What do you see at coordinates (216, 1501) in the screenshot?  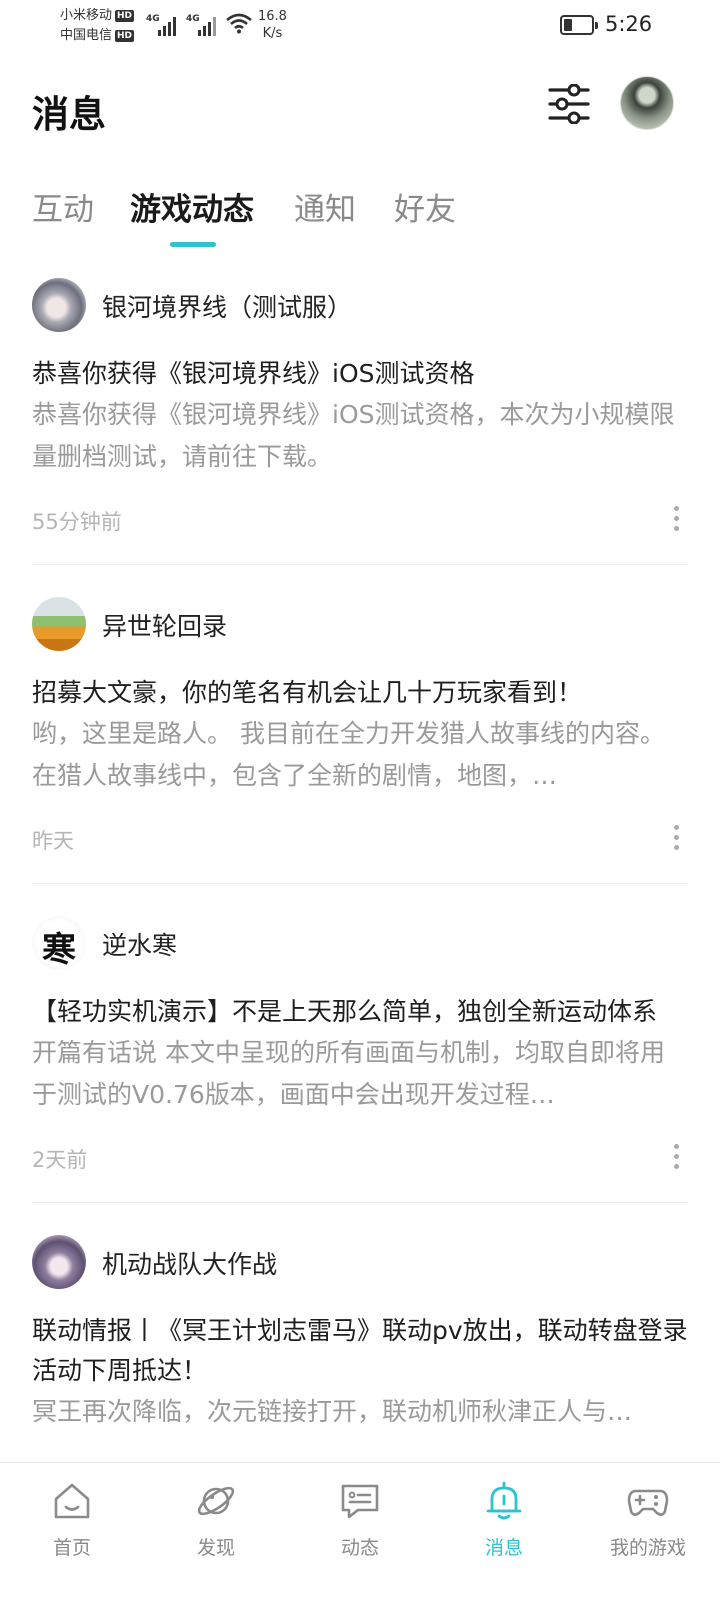 I see `planet-icon` at bounding box center [216, 1501].